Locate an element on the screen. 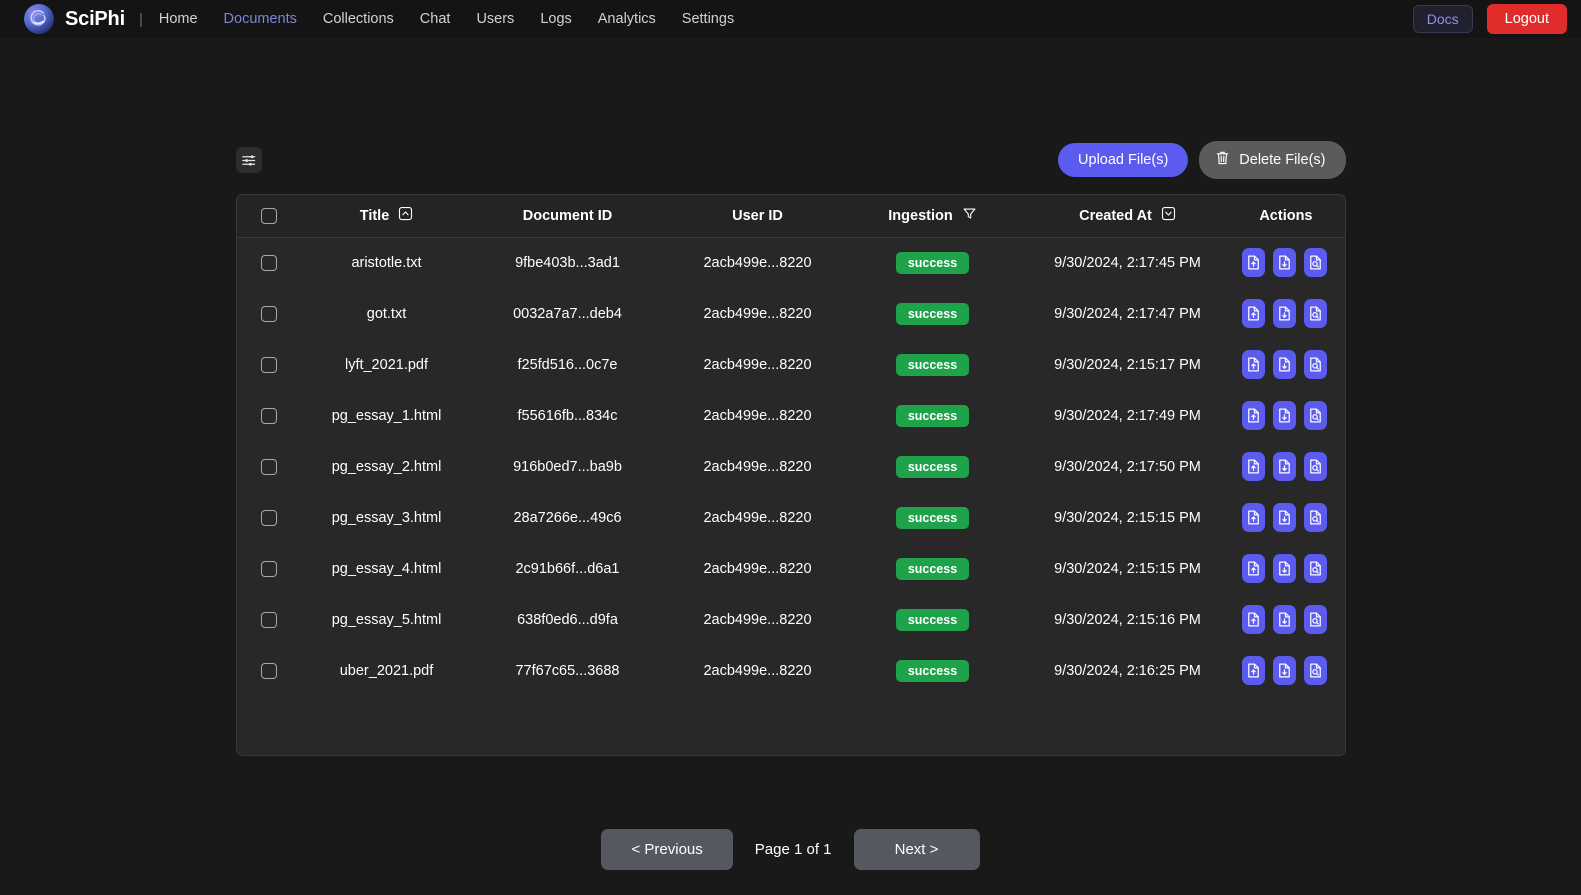 The image size is (1581, 895). nav-link-users: Users is located at coordinates (495, 19).